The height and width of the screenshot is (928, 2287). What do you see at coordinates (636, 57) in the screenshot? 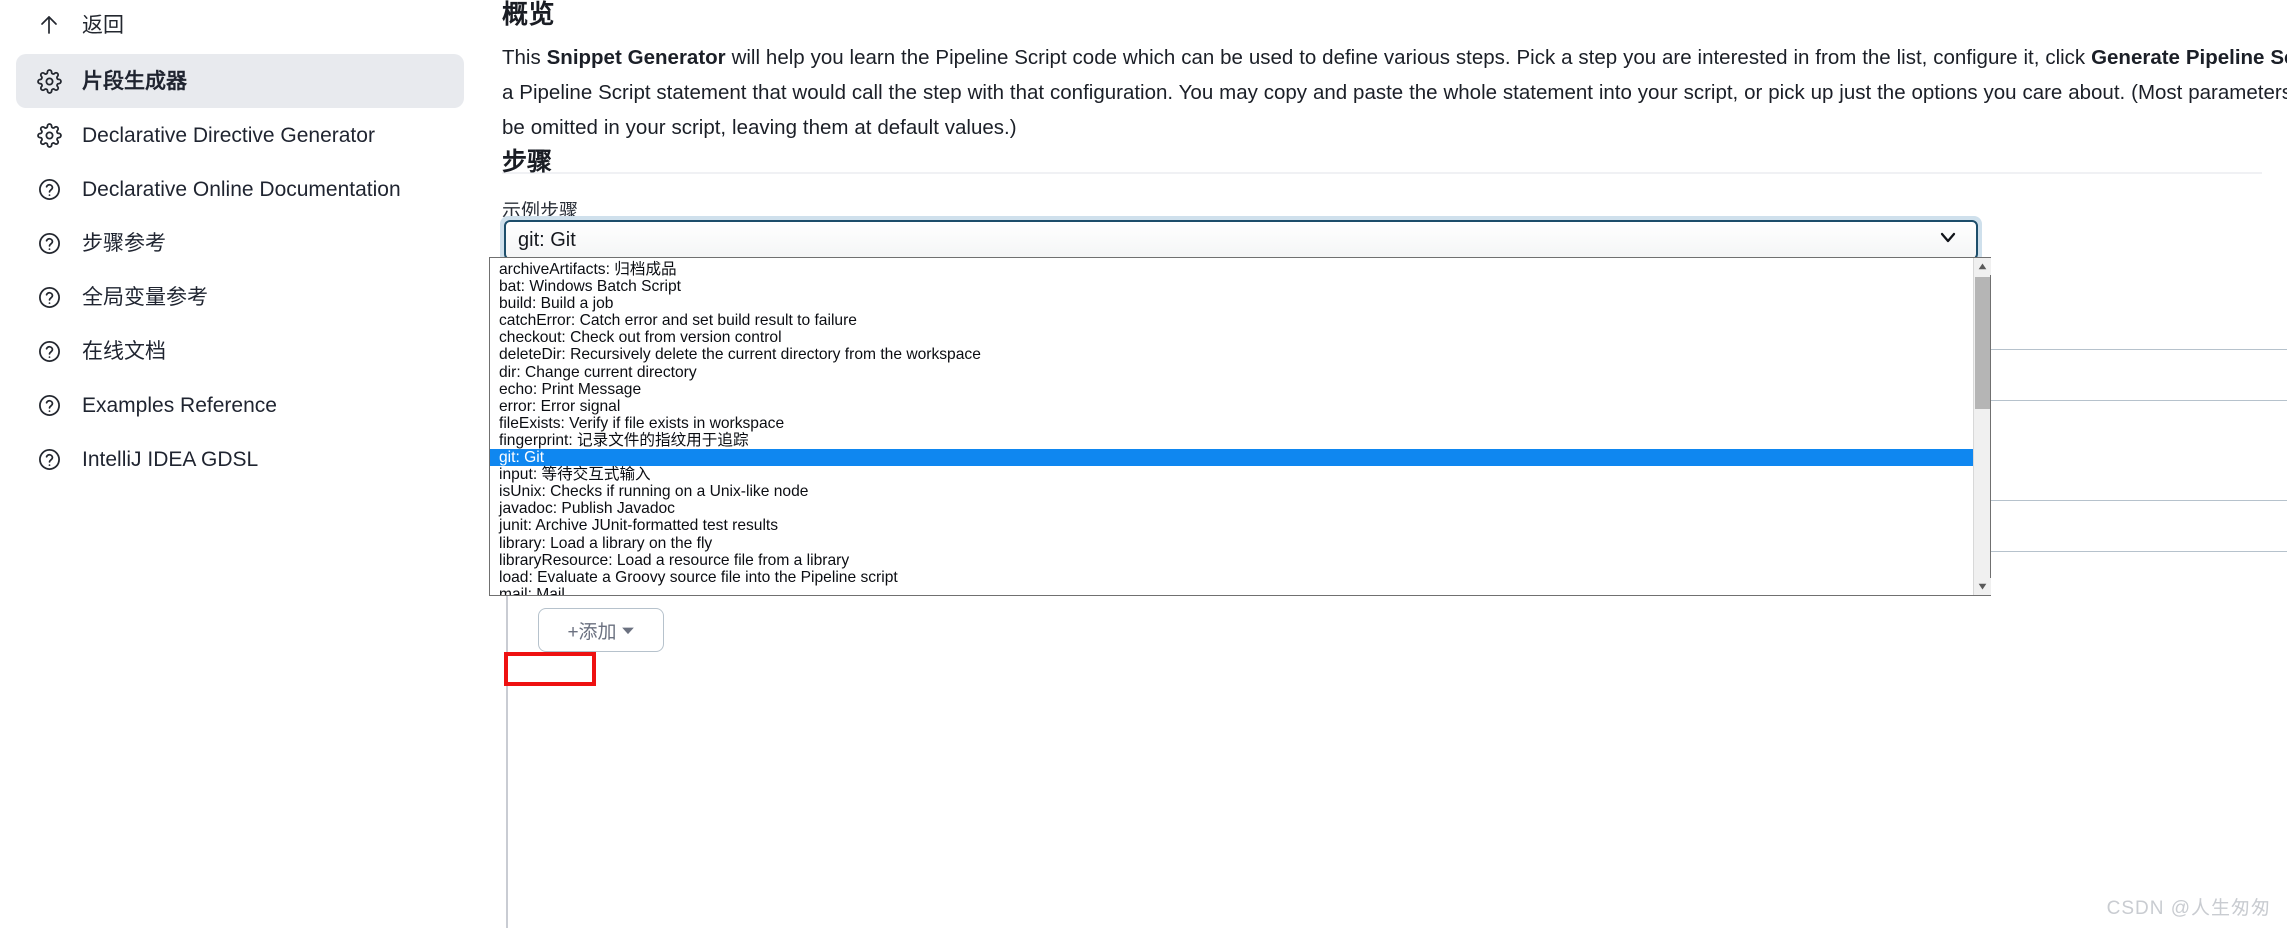
I see `overview-bold-snippet-generator: Snippet Generator` at bounding box center [636, 57].